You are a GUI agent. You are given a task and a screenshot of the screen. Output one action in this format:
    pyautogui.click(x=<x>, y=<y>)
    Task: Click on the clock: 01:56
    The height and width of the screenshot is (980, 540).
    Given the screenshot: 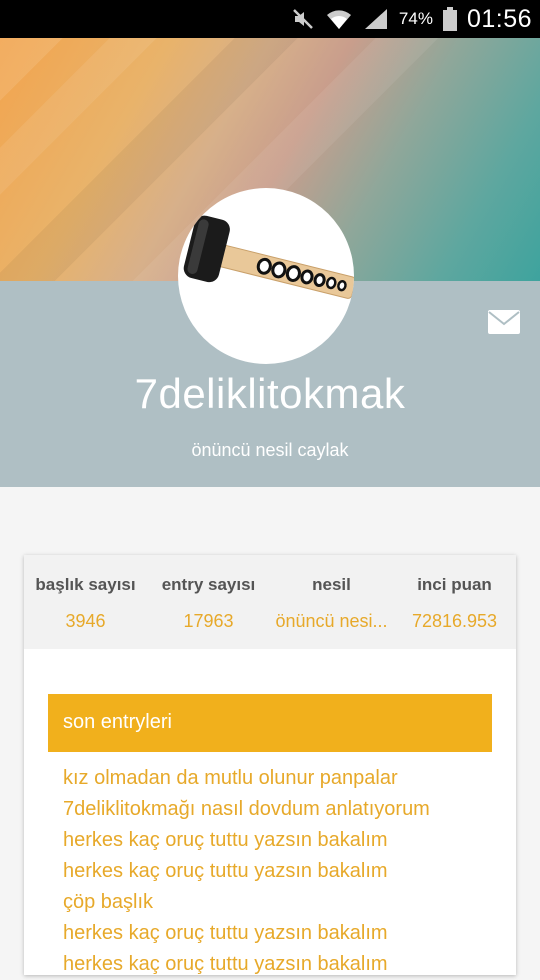 What is the action you would take?
    pyautogui.click(x=499, y=18)
    